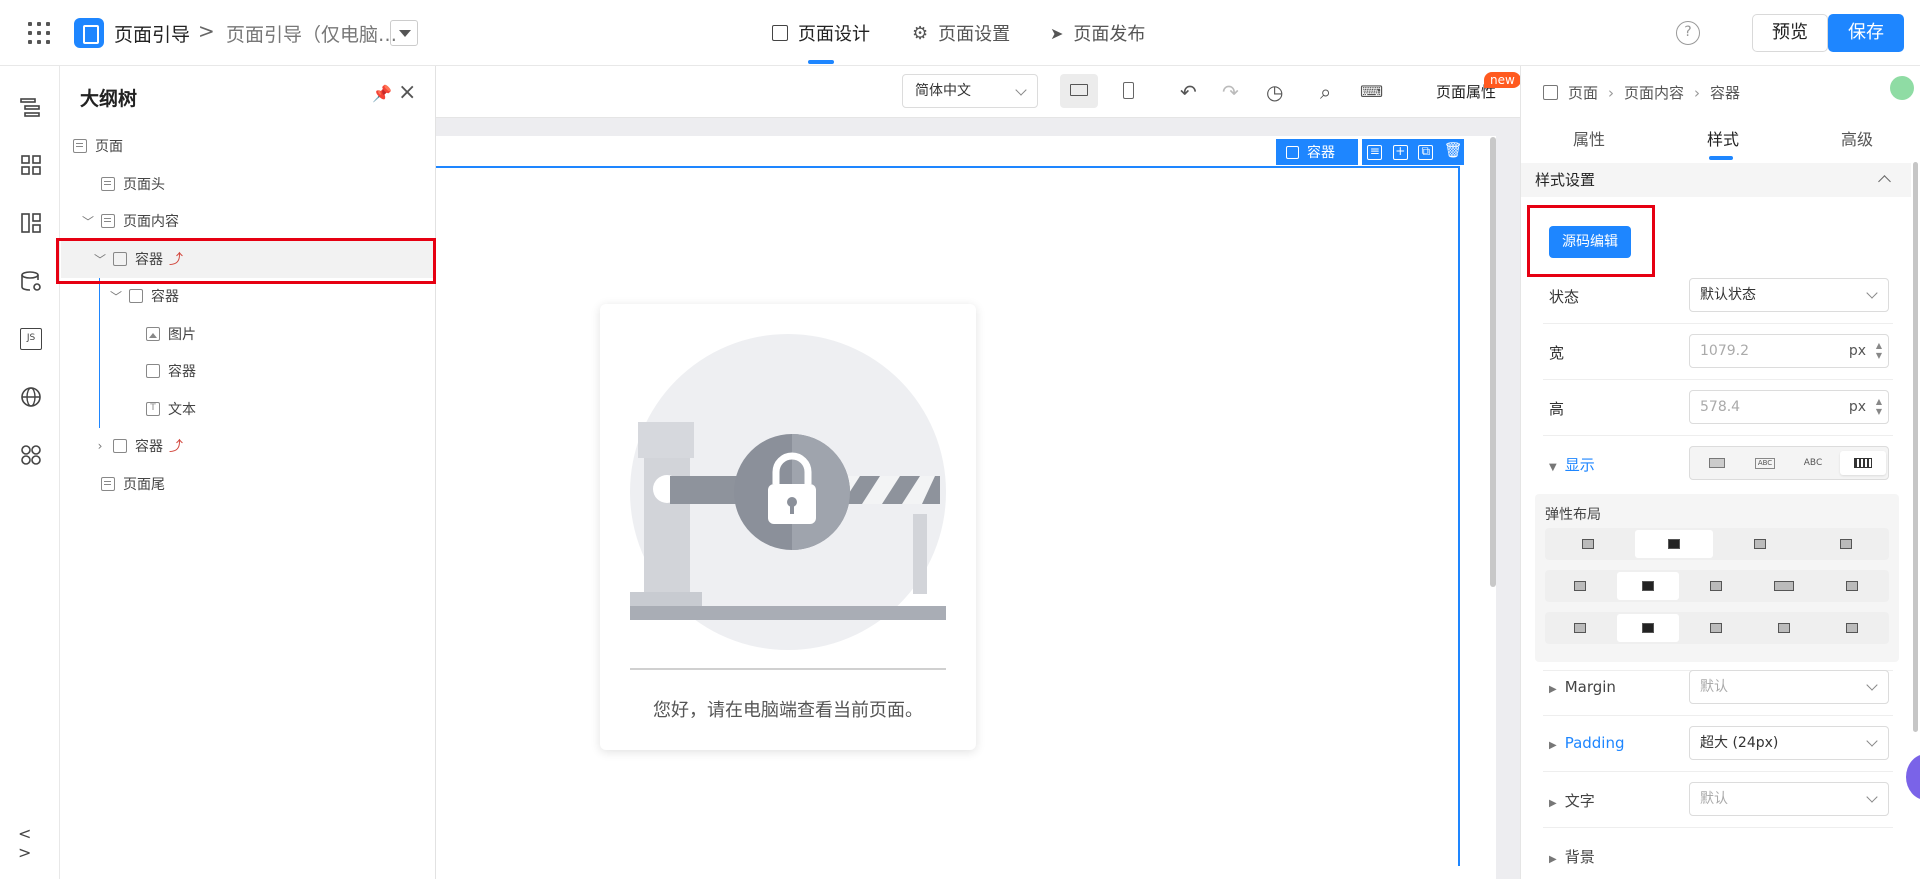  What do you see at coordinates (31, 455) in the screenshot?
I see `apps-icon` at bounding box center [31, 455].